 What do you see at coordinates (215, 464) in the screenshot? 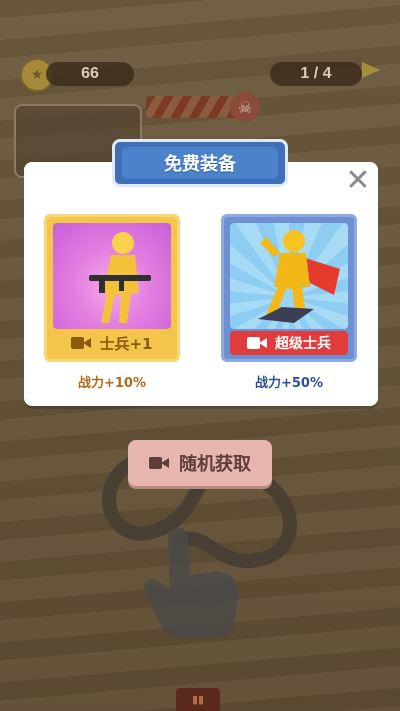
I see `random-button-label: 随机获取` at bounding box center [215, 464].